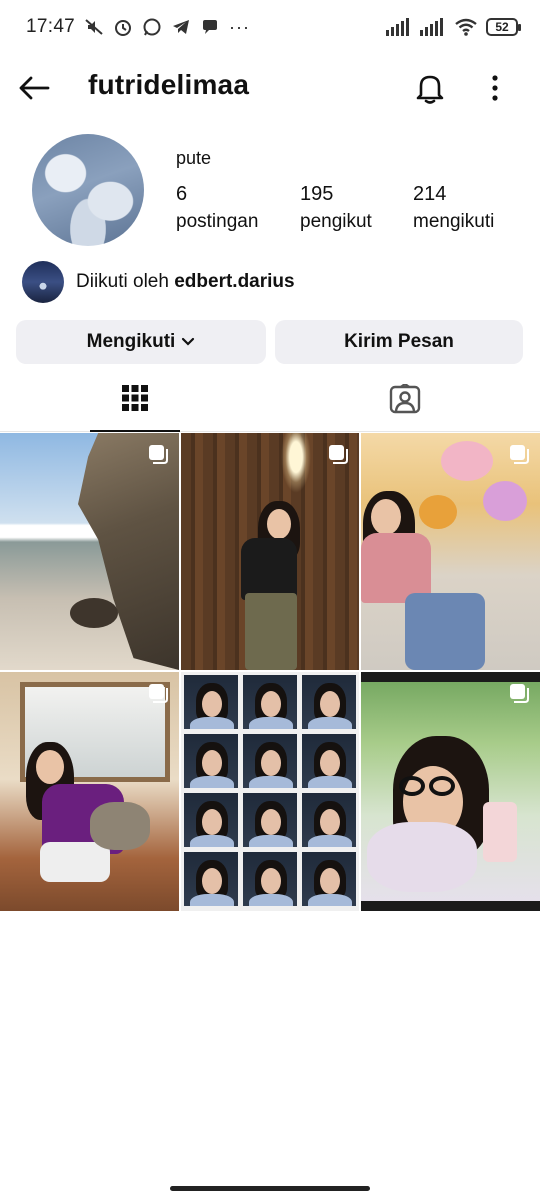  Describe the element at coordinates (503, 27) in the screenshot. I see `battery-indicator: 52` at that location.